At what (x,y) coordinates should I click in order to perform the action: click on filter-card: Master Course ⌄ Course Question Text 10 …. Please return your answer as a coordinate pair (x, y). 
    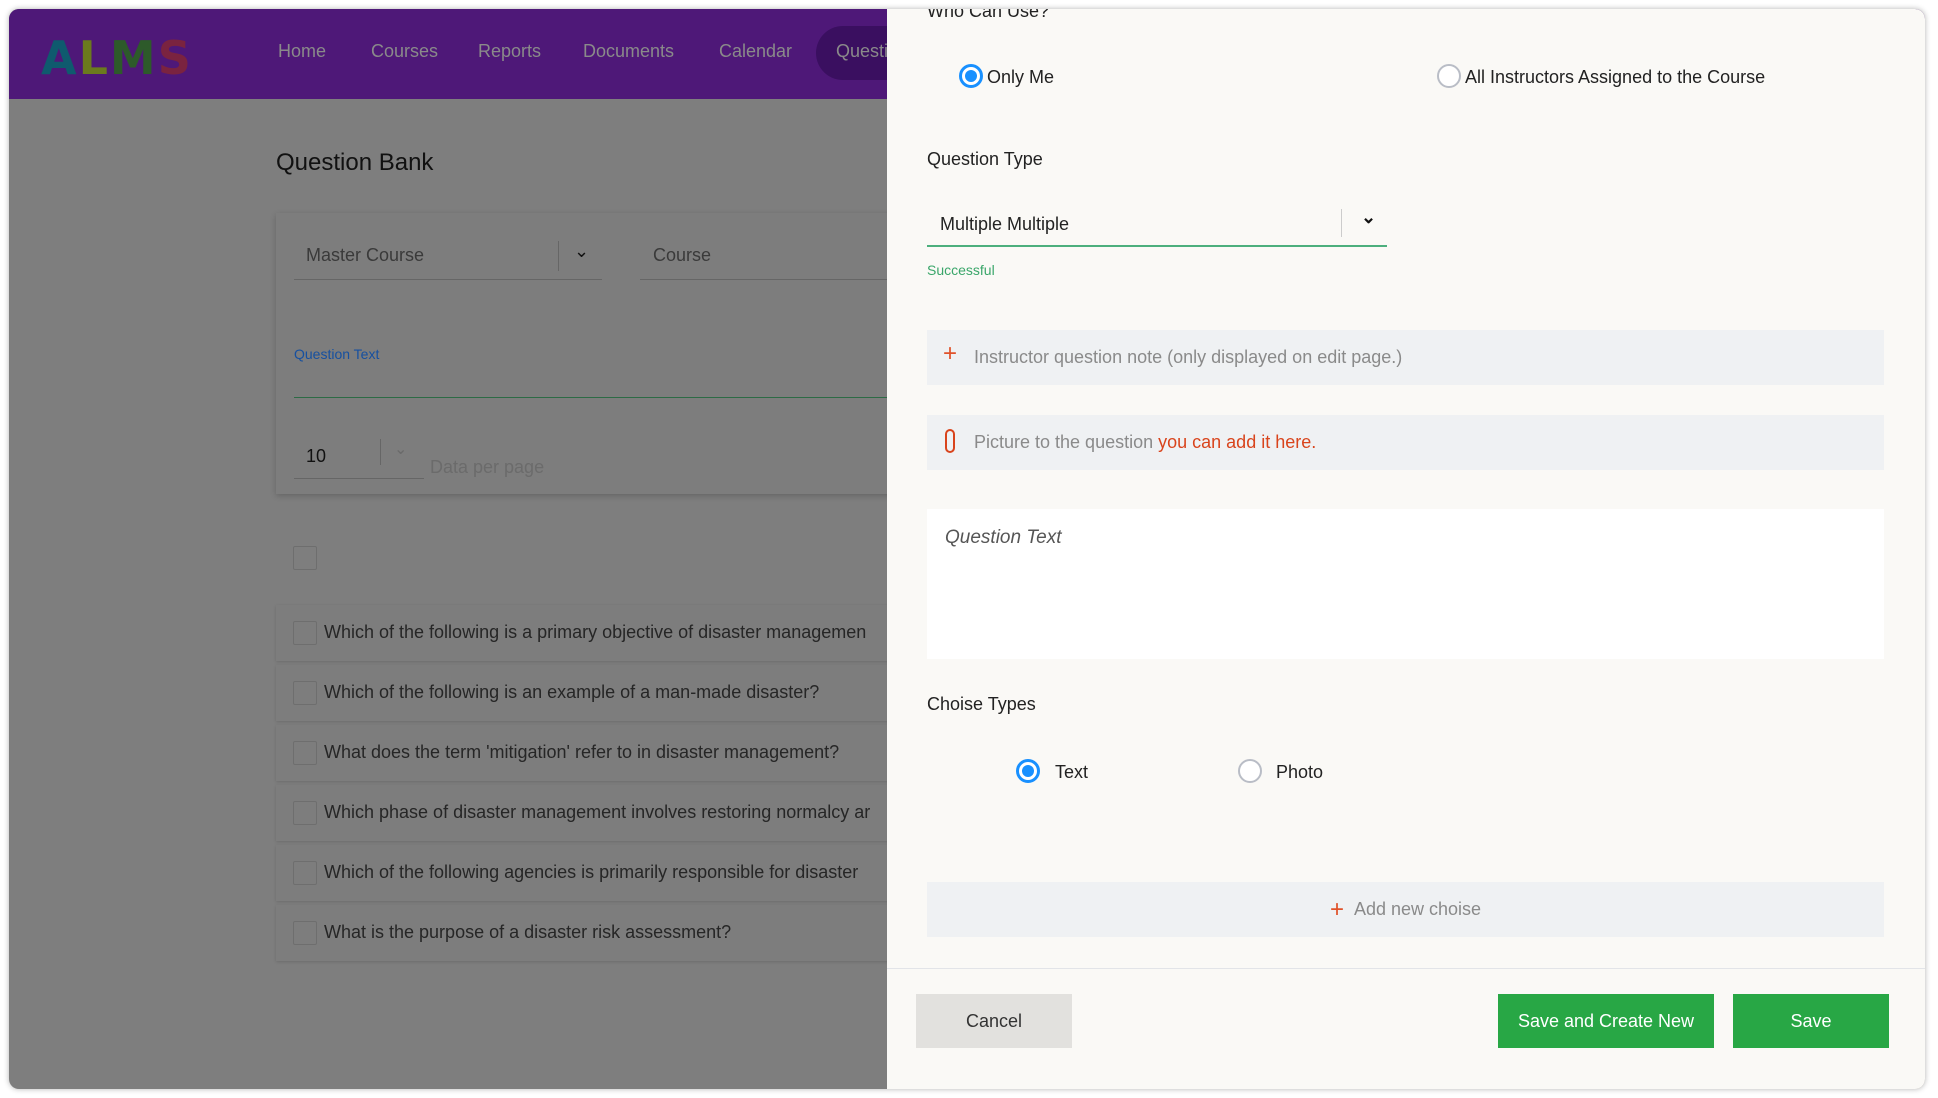
    Looking at the image, I should click on (630, 353).